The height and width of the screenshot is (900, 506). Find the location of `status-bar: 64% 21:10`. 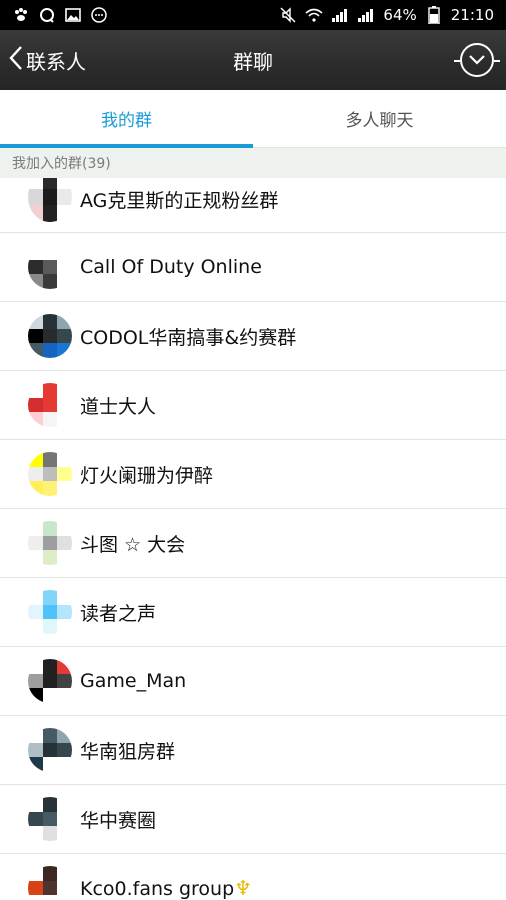

status-bar: 64% 21:10 is located at coordinates (253, 15).